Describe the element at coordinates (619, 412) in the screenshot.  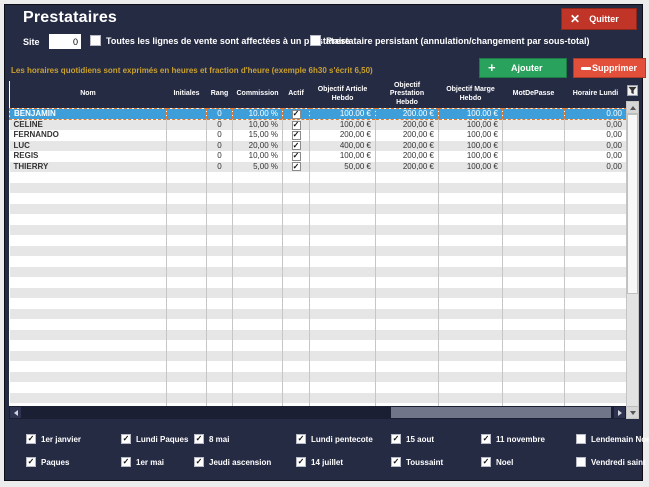
I see `scroll-right-arrow-icon` at that location.